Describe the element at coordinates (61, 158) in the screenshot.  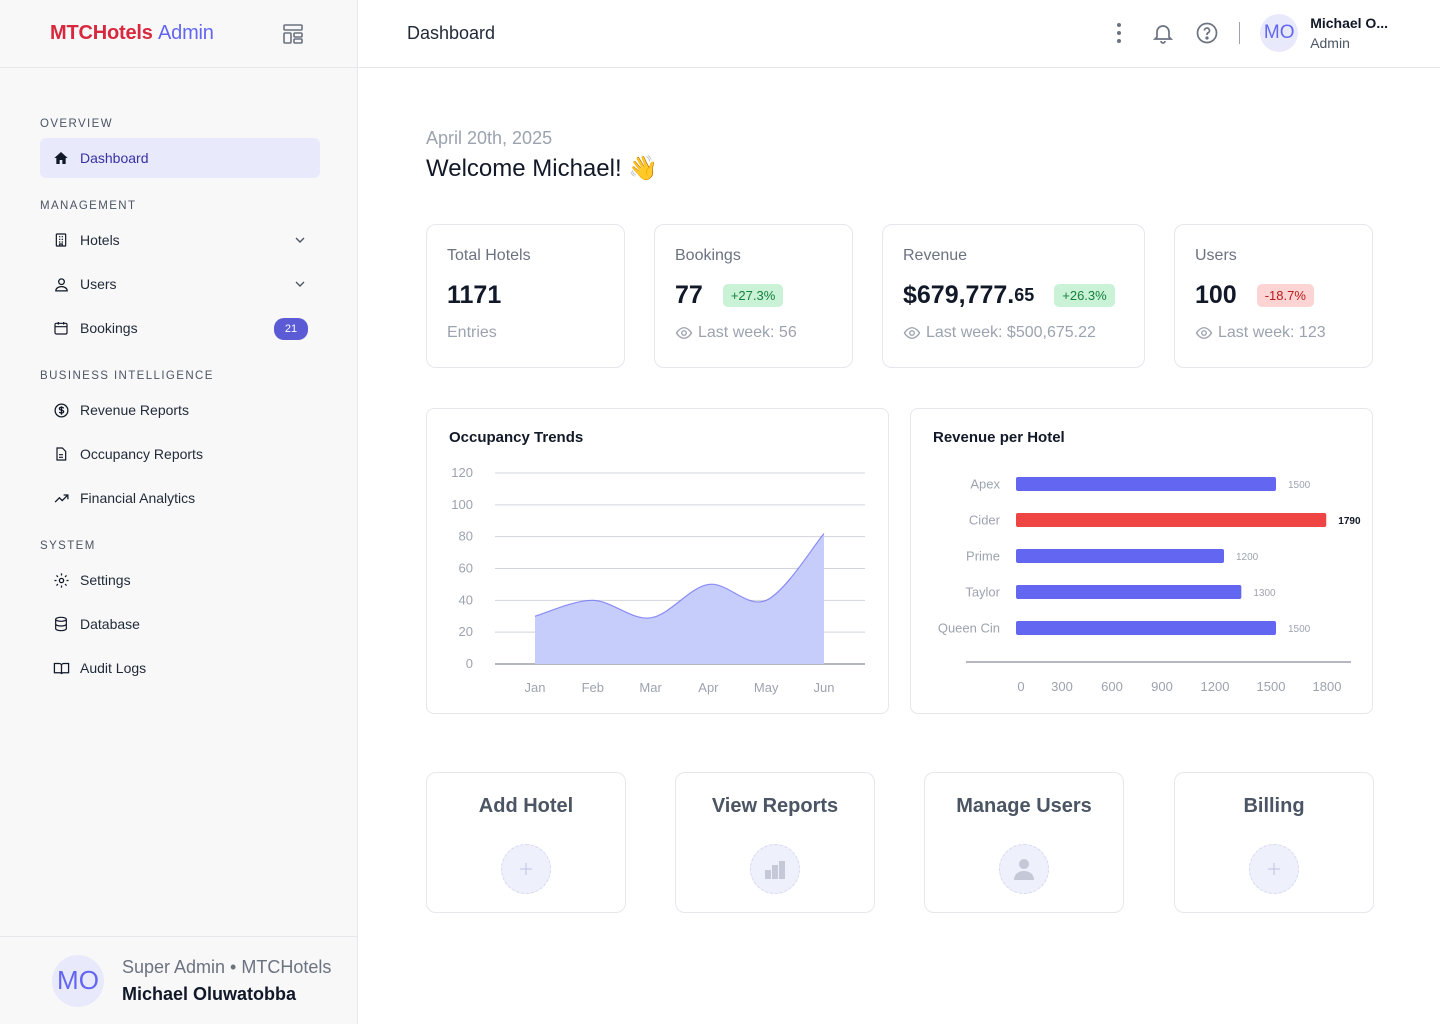
I see `home-icon` at that location.